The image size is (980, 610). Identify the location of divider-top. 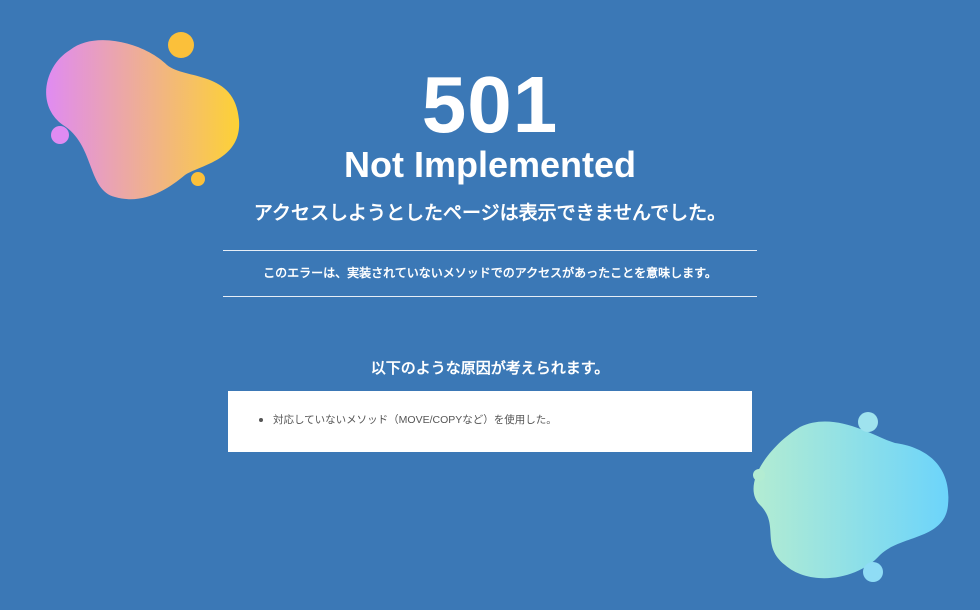
(490, 250).